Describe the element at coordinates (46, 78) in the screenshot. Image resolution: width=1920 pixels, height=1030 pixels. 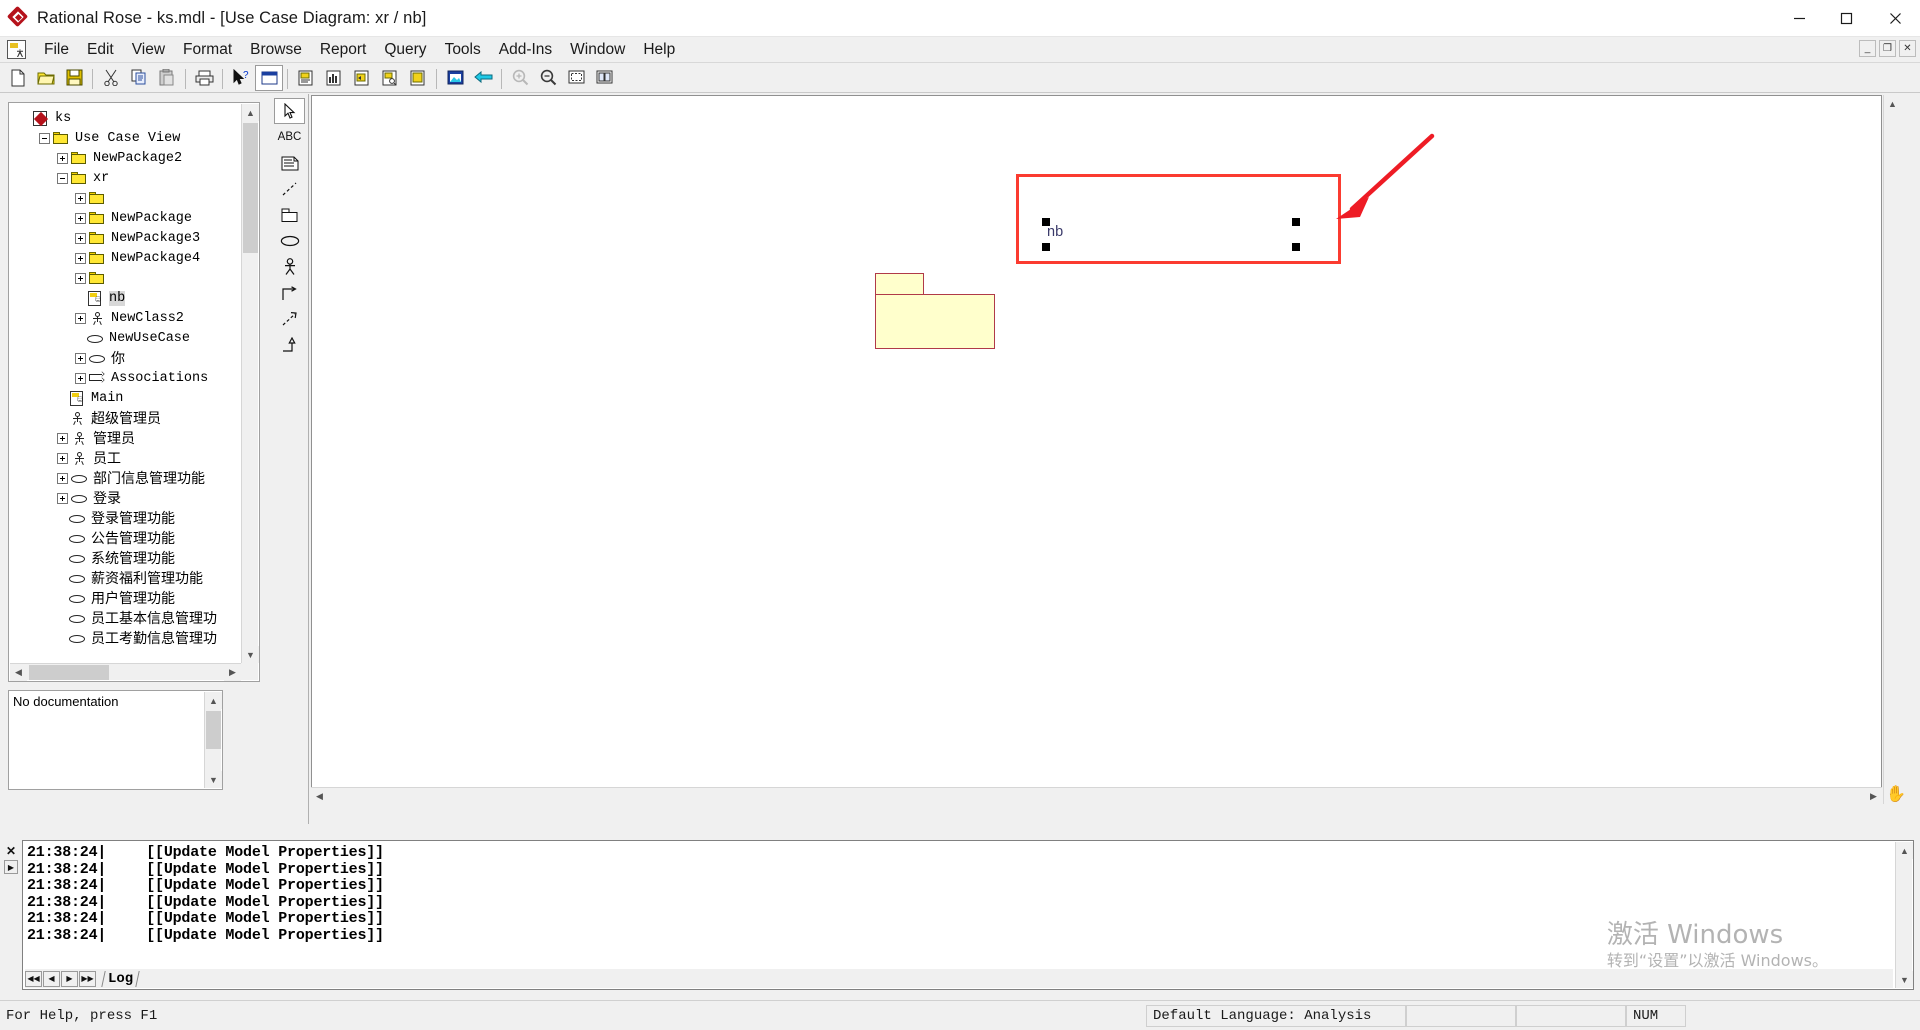
I see `open-icon` at that location.